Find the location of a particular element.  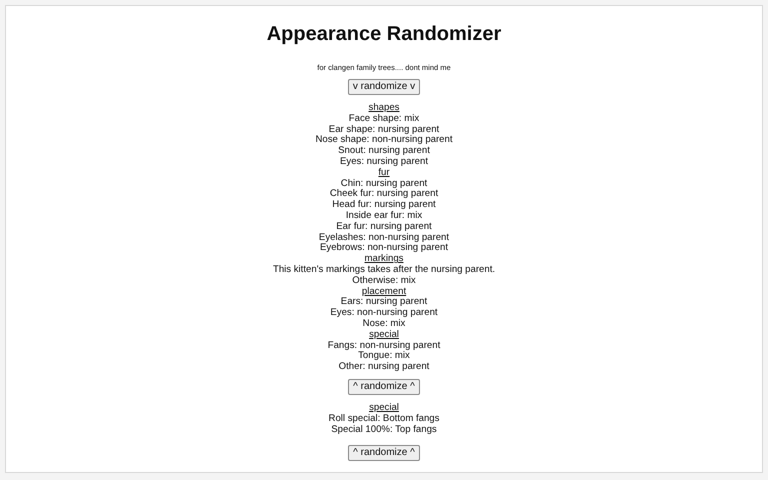

result-line: Otherwise: mix is located at coordinates (384, 281).